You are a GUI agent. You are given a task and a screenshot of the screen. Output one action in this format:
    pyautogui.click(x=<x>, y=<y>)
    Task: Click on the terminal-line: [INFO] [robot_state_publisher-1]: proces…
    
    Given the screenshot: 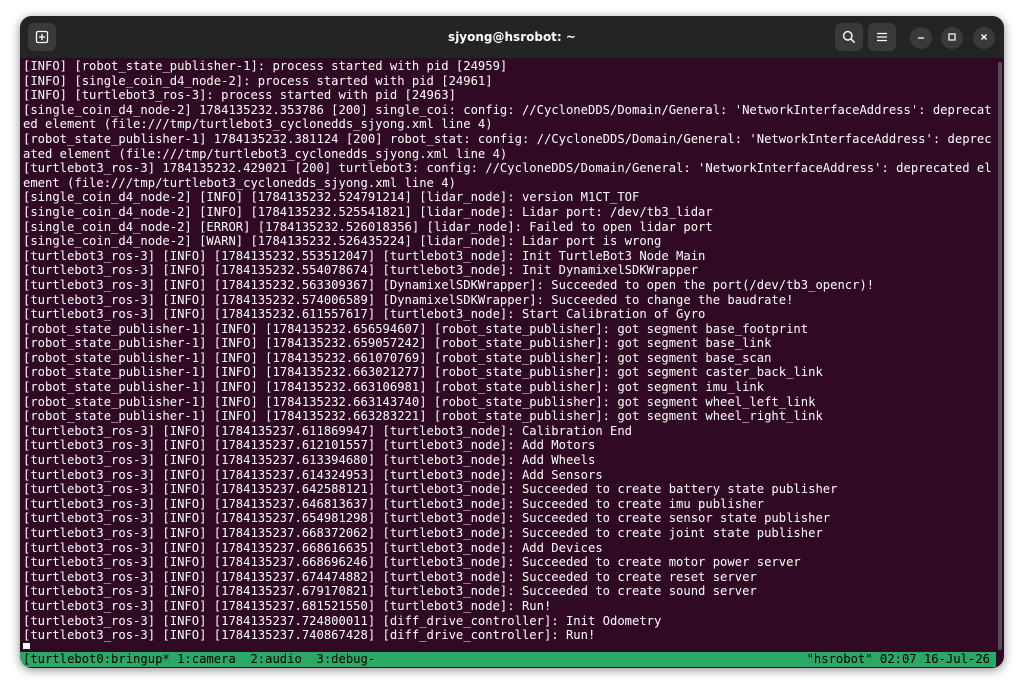 What is the action you would take?
    pyautogui.click(x=265, y=66)
    